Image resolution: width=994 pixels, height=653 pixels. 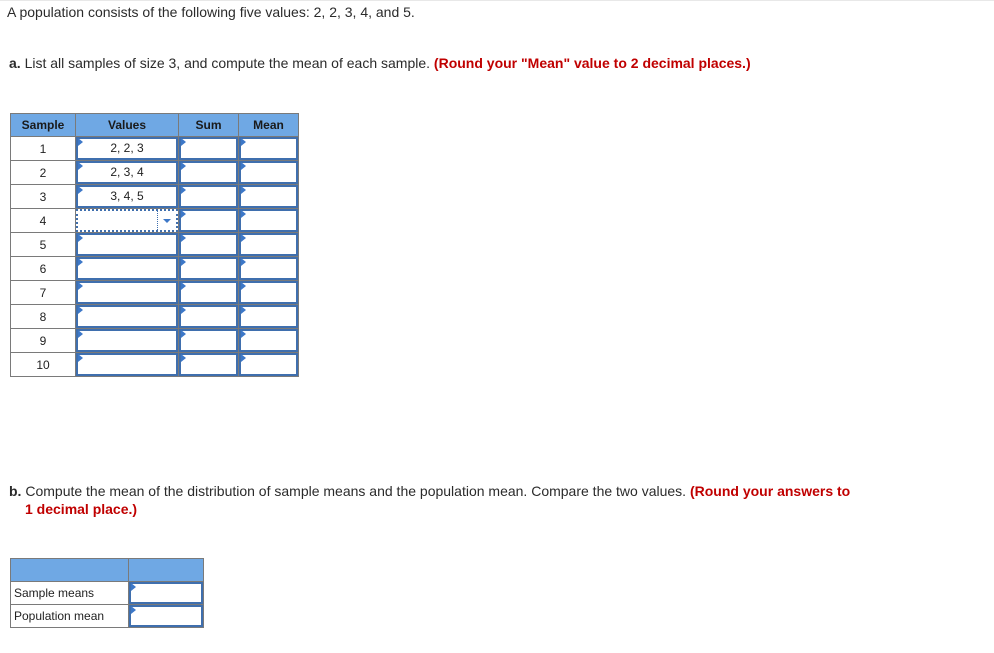 I want to click on values-input-value: 3, 4, 5, so click(x=127, y=196).